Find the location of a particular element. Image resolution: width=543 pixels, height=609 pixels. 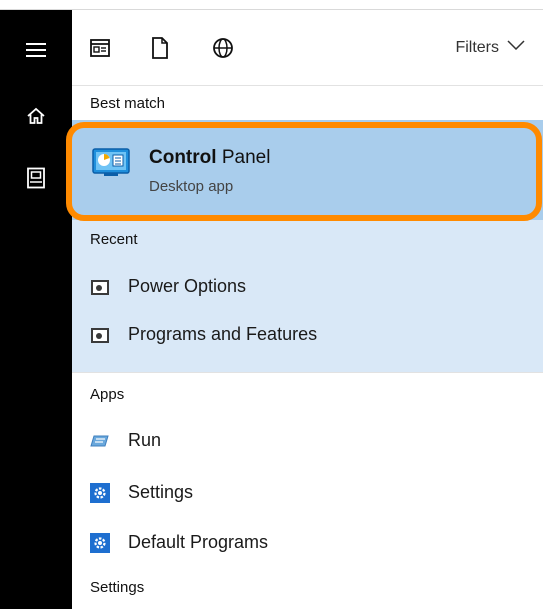

control-panel-title: Control Panel is located at coordinates (209, 158).